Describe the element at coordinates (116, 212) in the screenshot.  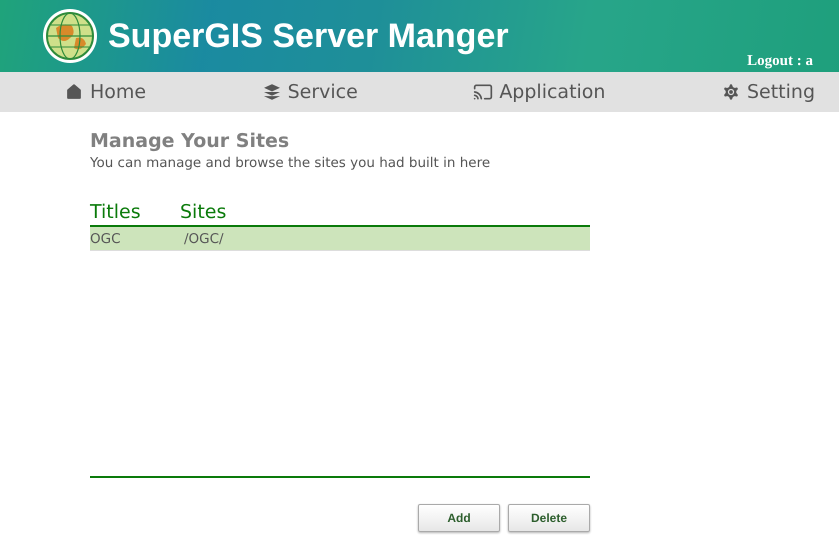
I see `column-header: Titles` at that location.